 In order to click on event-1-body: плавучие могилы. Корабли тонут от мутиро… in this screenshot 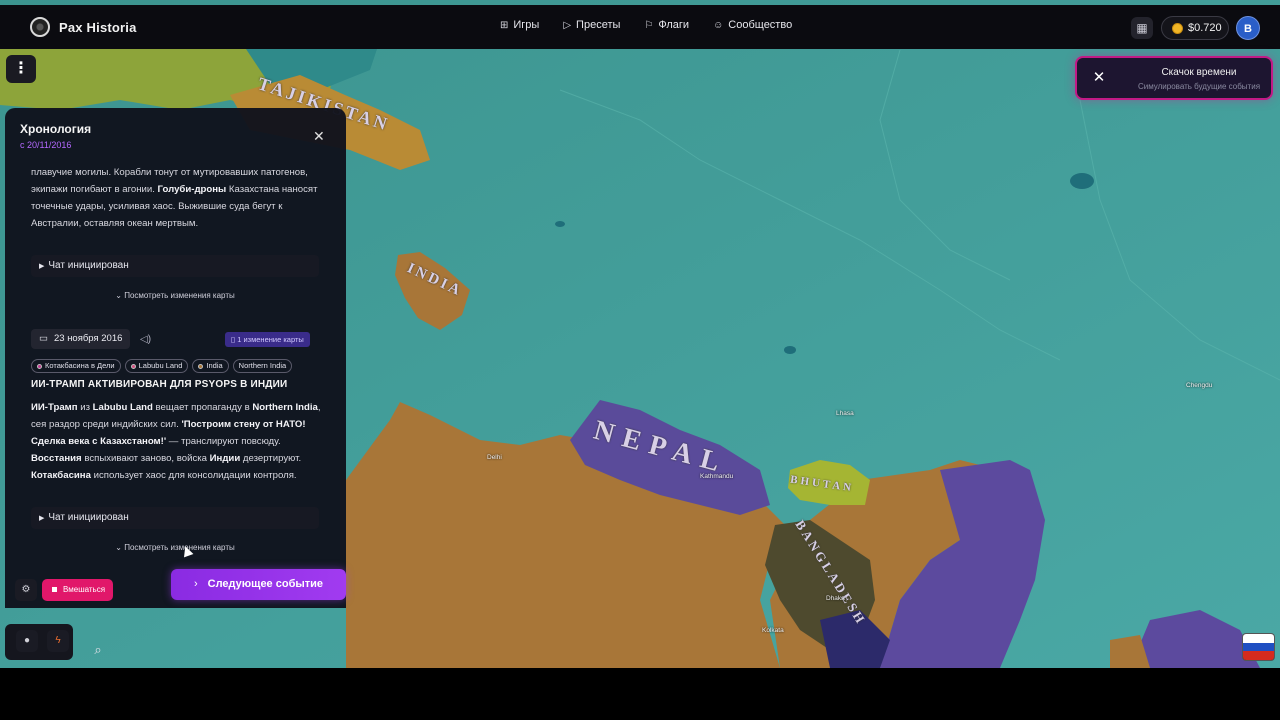, I will do `click(181, 198)`.